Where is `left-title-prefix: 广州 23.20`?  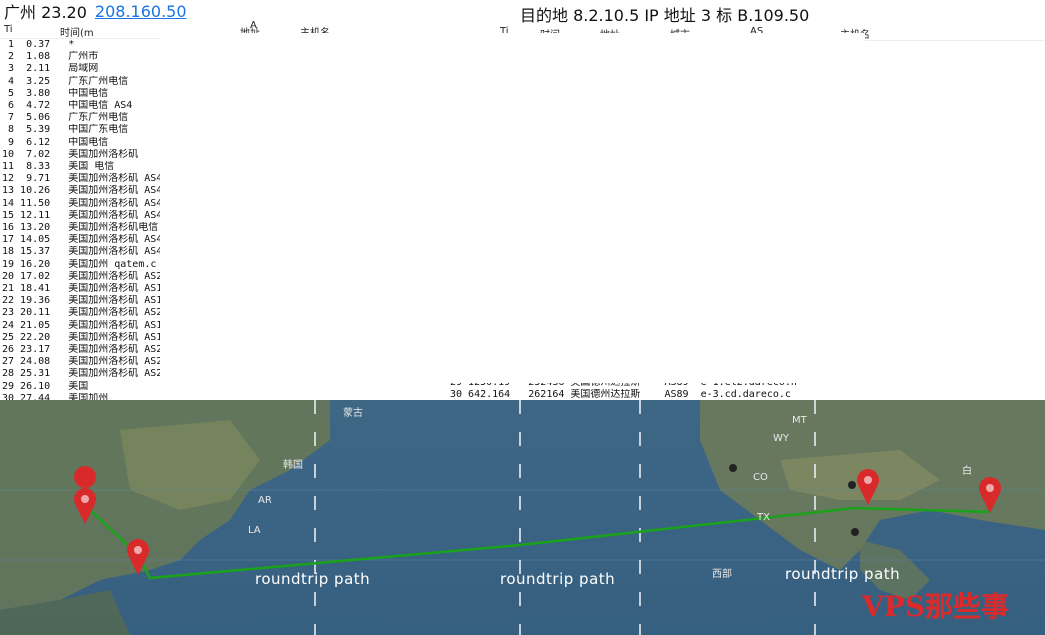
left-title-prefix: 广州 23.20 is located at coordinates (45, 12).